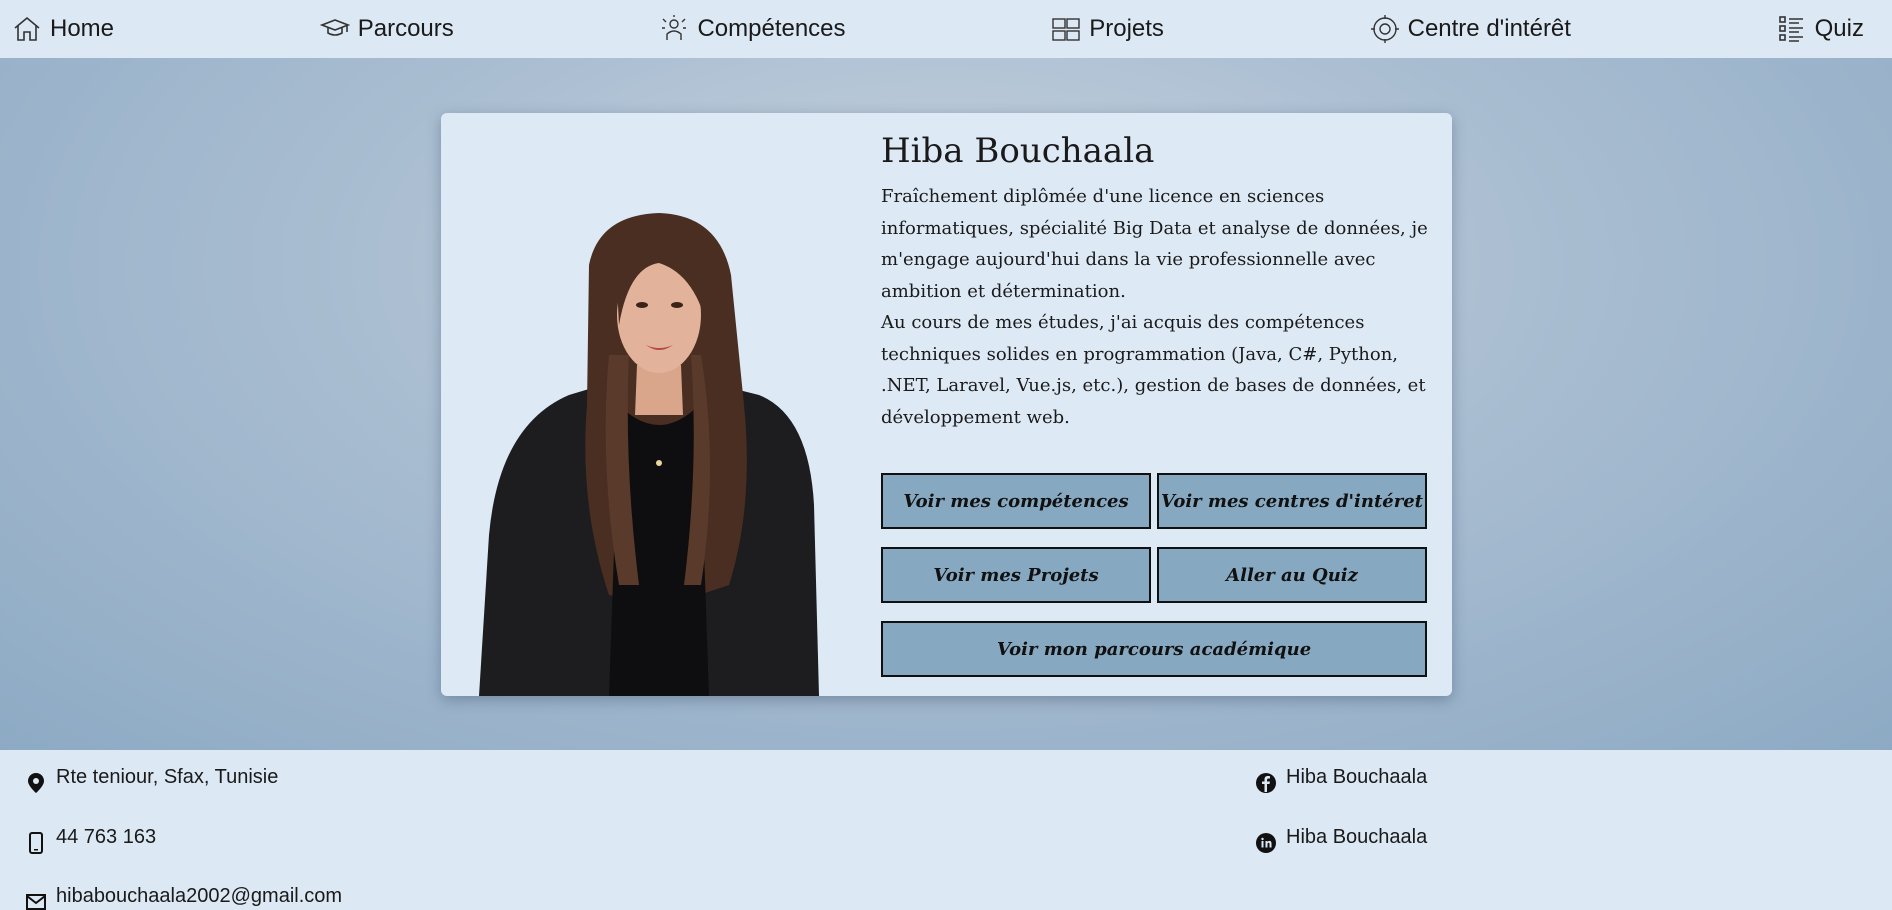 The height and width of the screenshot is (910, 1892). Describe the element at coordinates (1357, 837) in the screenshot. I see `linkedin-text: Hiba Bouchaala` at that location.